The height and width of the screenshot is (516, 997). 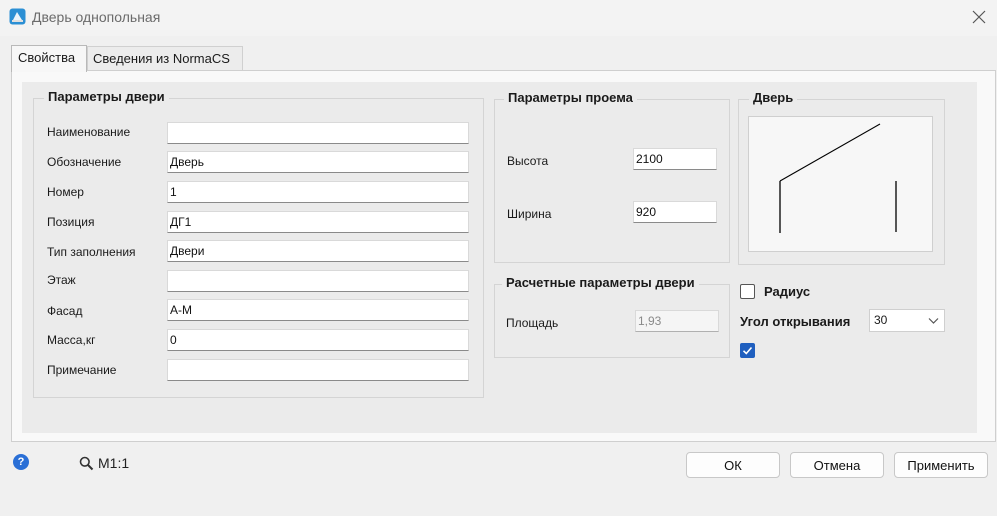 I want to click on area-field, so click(x=677, y=321).